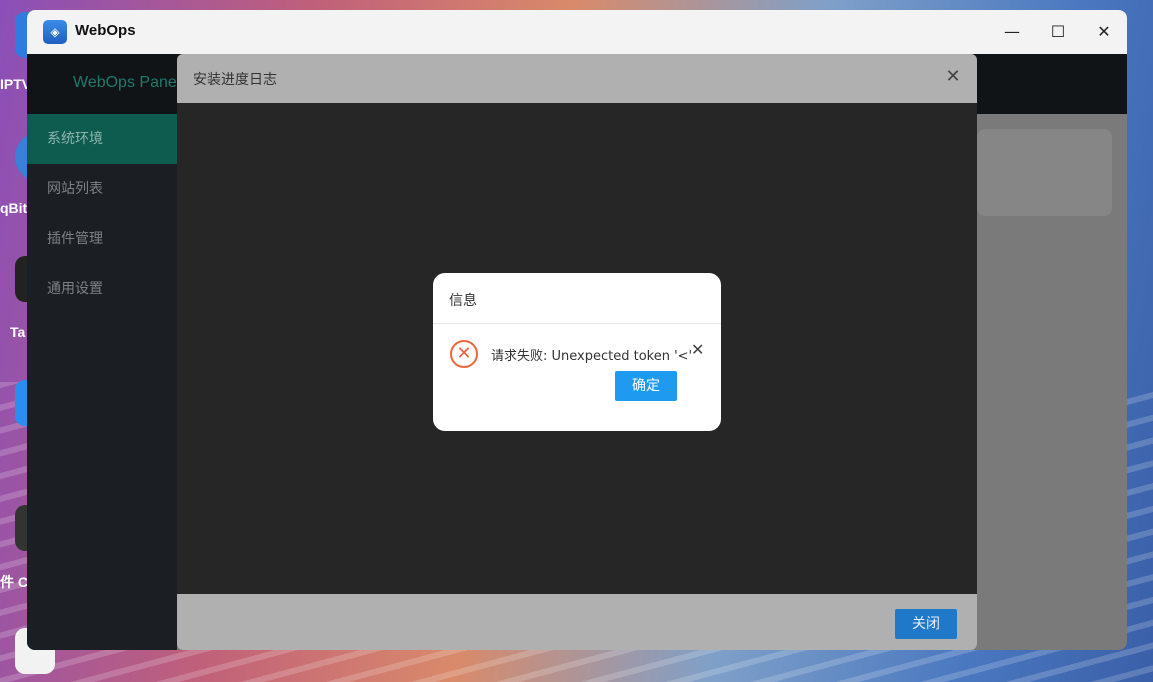 The image size is (1153, 682). What do you see at coordinates (102, 139) in the screenshot?
I see `sidebar-item-system-env: 系统环境` at bounding box center [102, 139].